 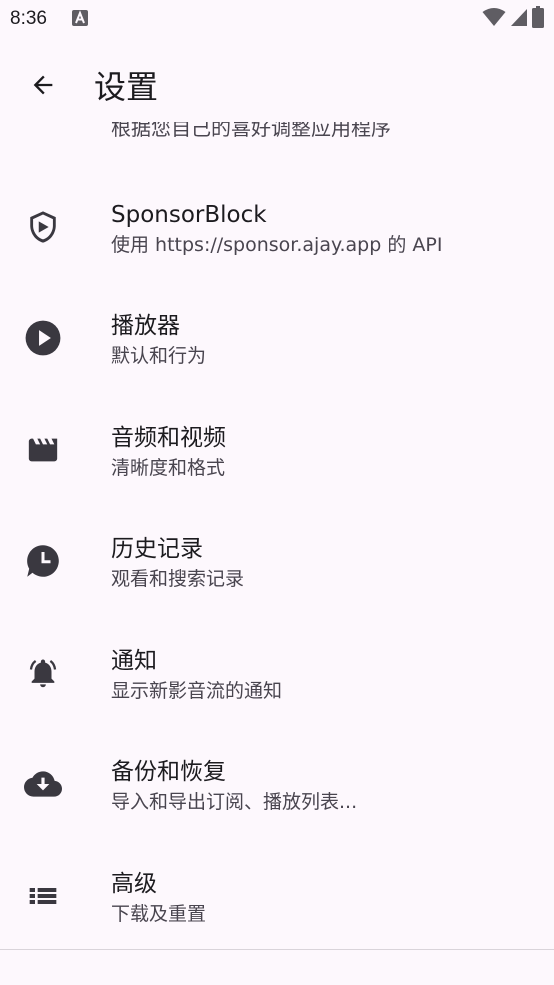 What do you see at coordinates (43, 561) in the screenshot?
I see `history-chat-clock-icon` at bounding box center [43, 561].